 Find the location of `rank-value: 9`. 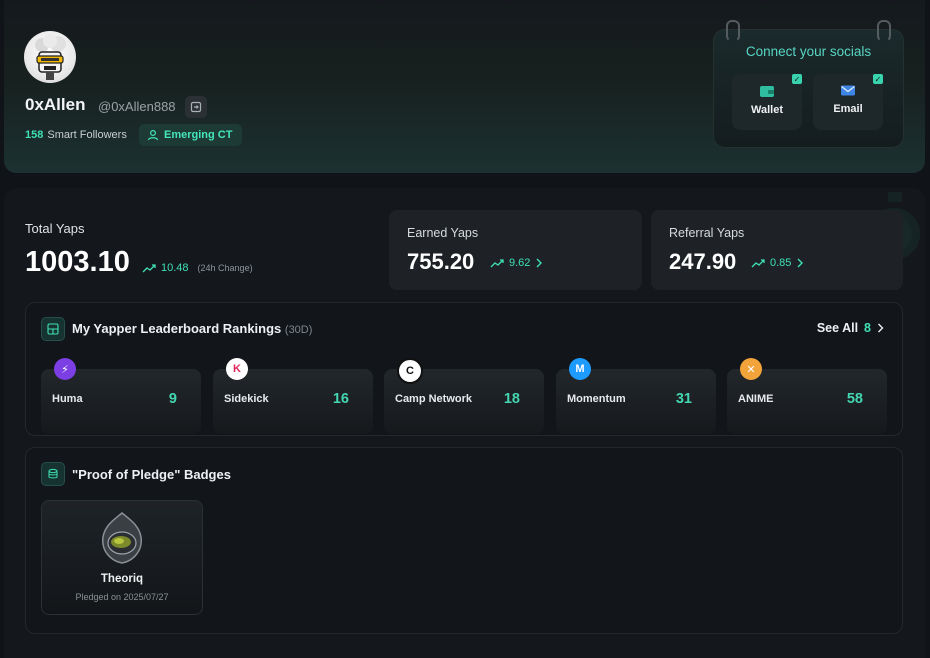

rank-value: 9 is located at coordinates (172, 399).